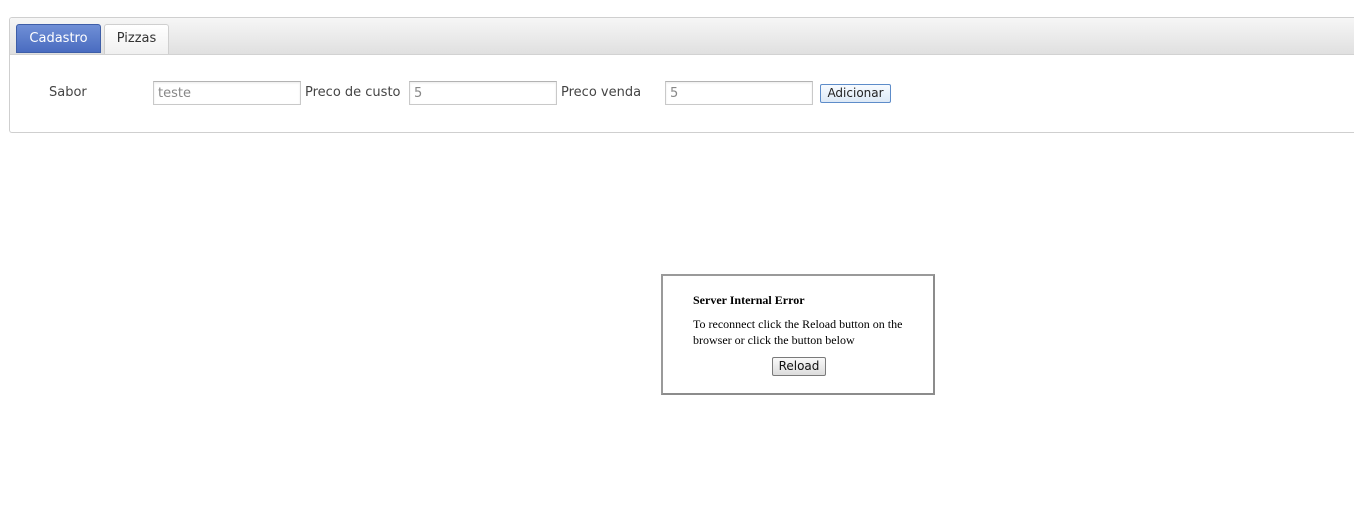 Image resolution: width=1354 pixels, height=511 pixels. What do you see at coordinates (855, 93) in the screenshot?
I see `adicionar-button: Adicionar` at bounding box center [855, 93].